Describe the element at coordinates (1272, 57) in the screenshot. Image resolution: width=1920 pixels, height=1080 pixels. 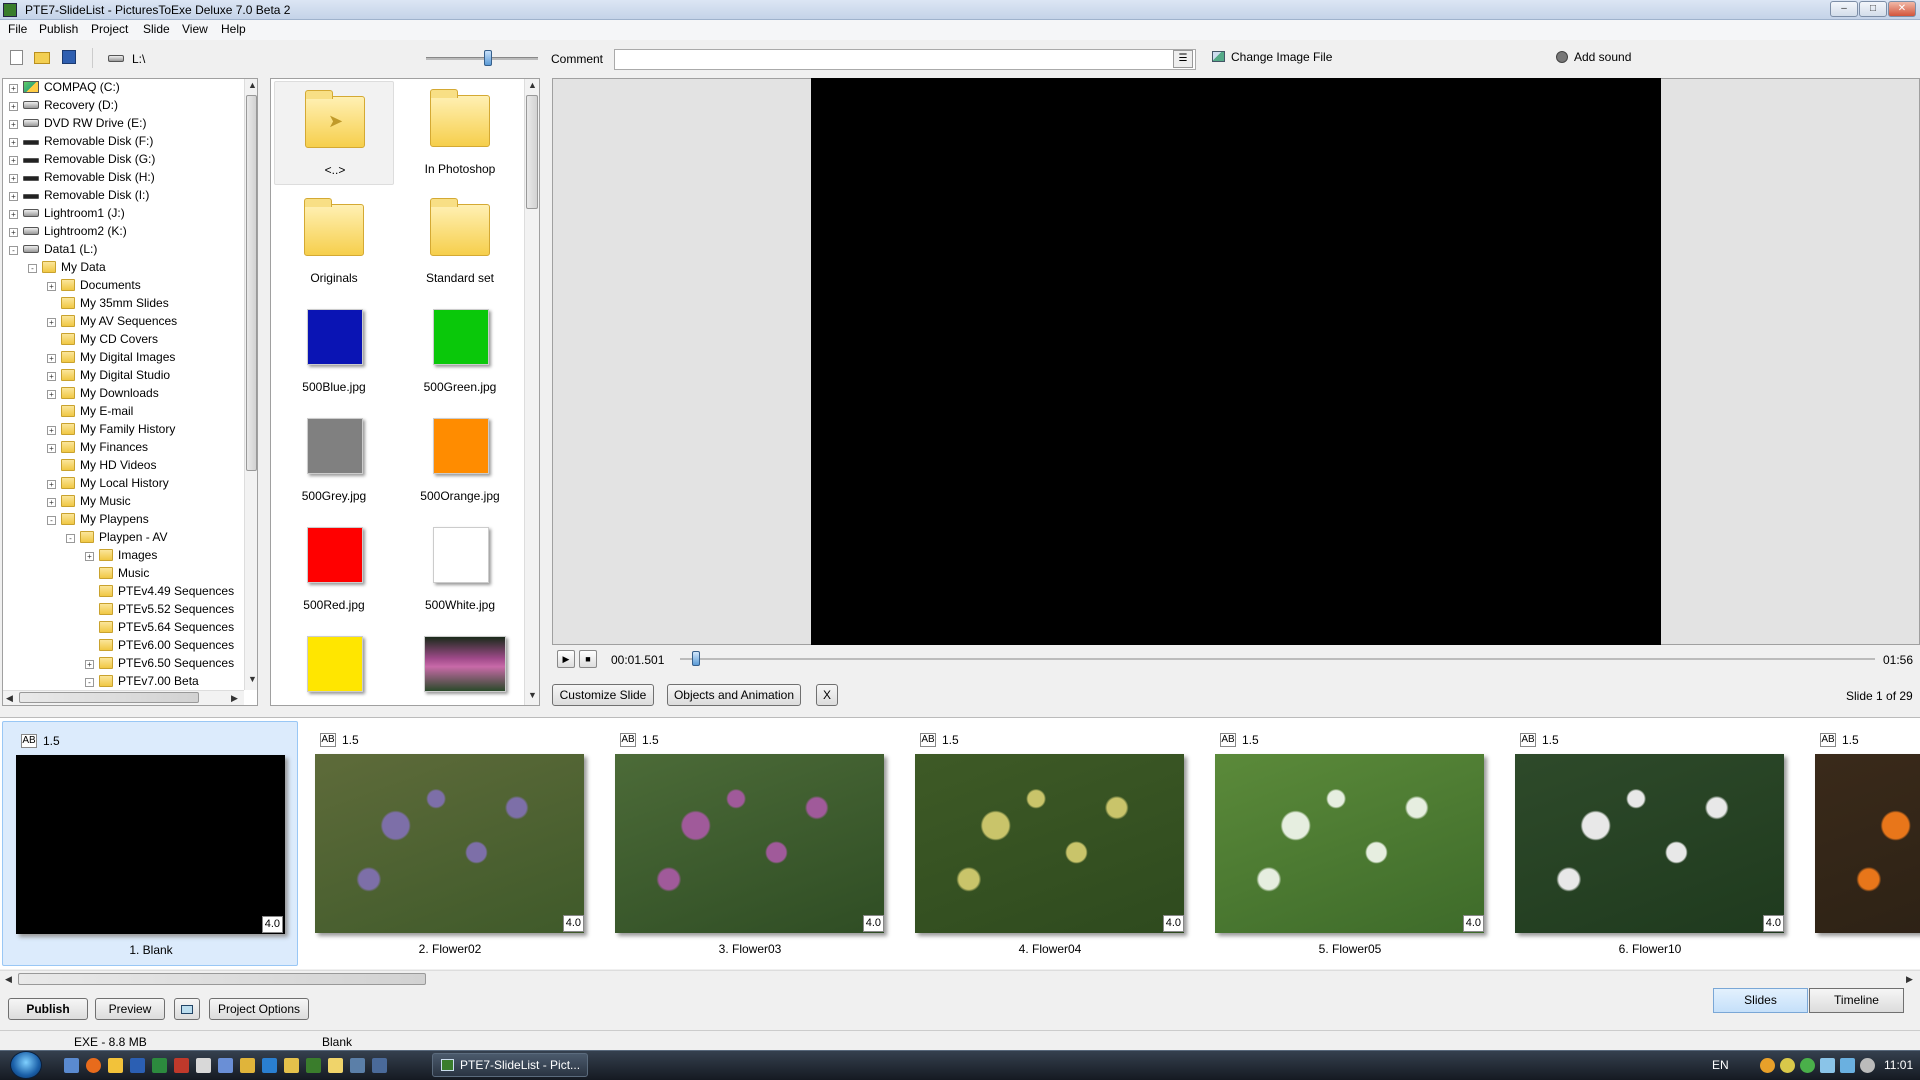
I see `change-image-file-button: Change Image File` at that location.